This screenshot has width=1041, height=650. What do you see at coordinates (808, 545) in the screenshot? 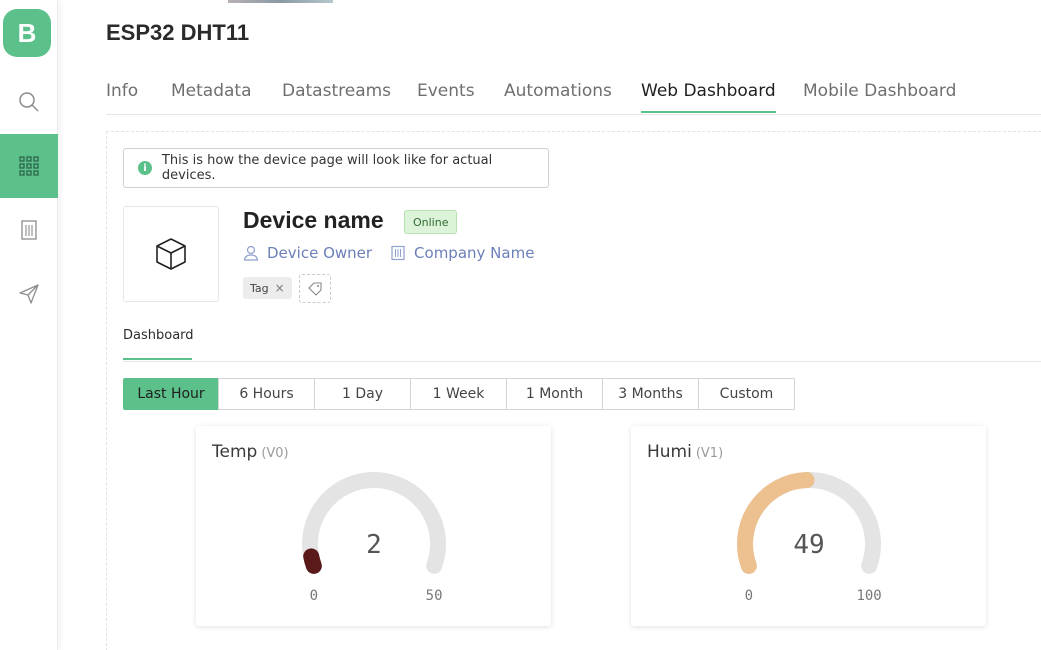
I see `gauge-value: 49` at bounding box center [808, 545].